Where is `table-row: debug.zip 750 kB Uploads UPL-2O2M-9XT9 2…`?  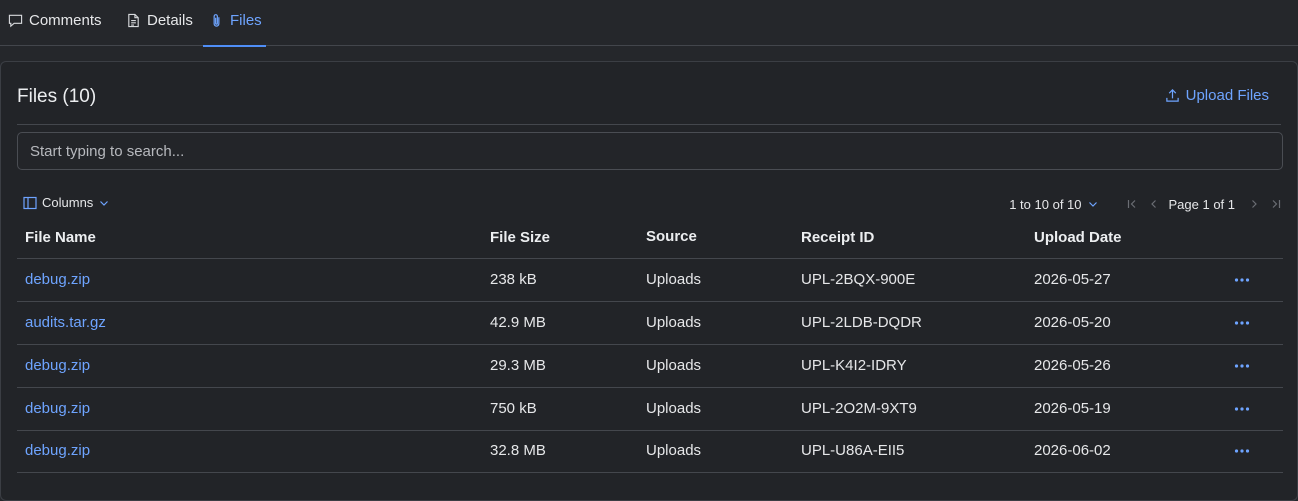
table-row: debug.zip 750 kB Uploads UPL-2O2M-9XT9 2… is located at coordinates (650, 409).